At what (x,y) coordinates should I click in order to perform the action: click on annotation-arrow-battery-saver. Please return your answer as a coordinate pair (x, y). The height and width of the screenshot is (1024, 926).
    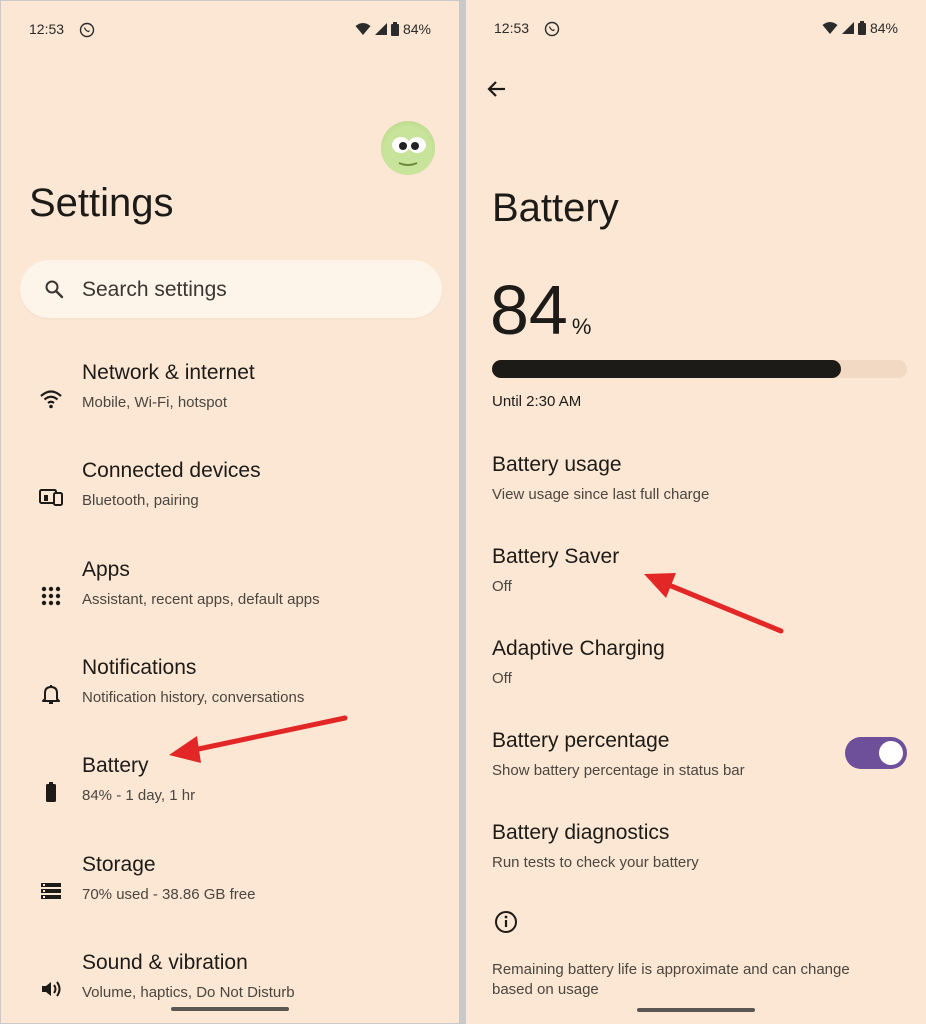
    Looking at the image, I should click on (714, 603).